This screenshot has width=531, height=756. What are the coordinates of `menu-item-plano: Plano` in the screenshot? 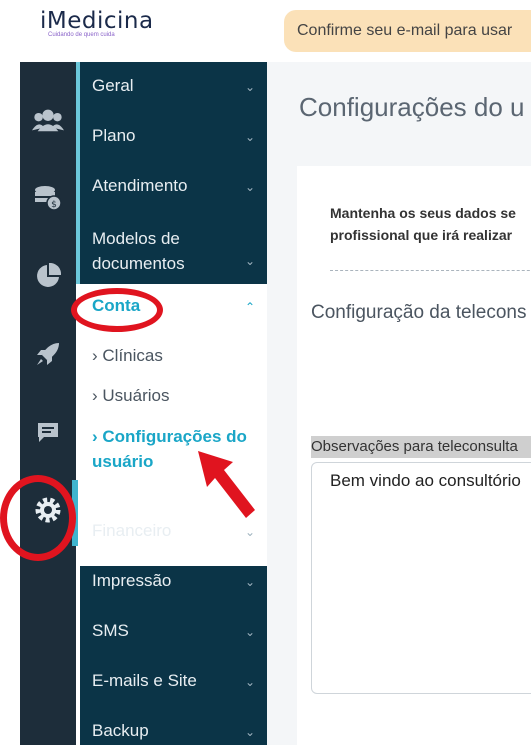 It's located at (113, 136).